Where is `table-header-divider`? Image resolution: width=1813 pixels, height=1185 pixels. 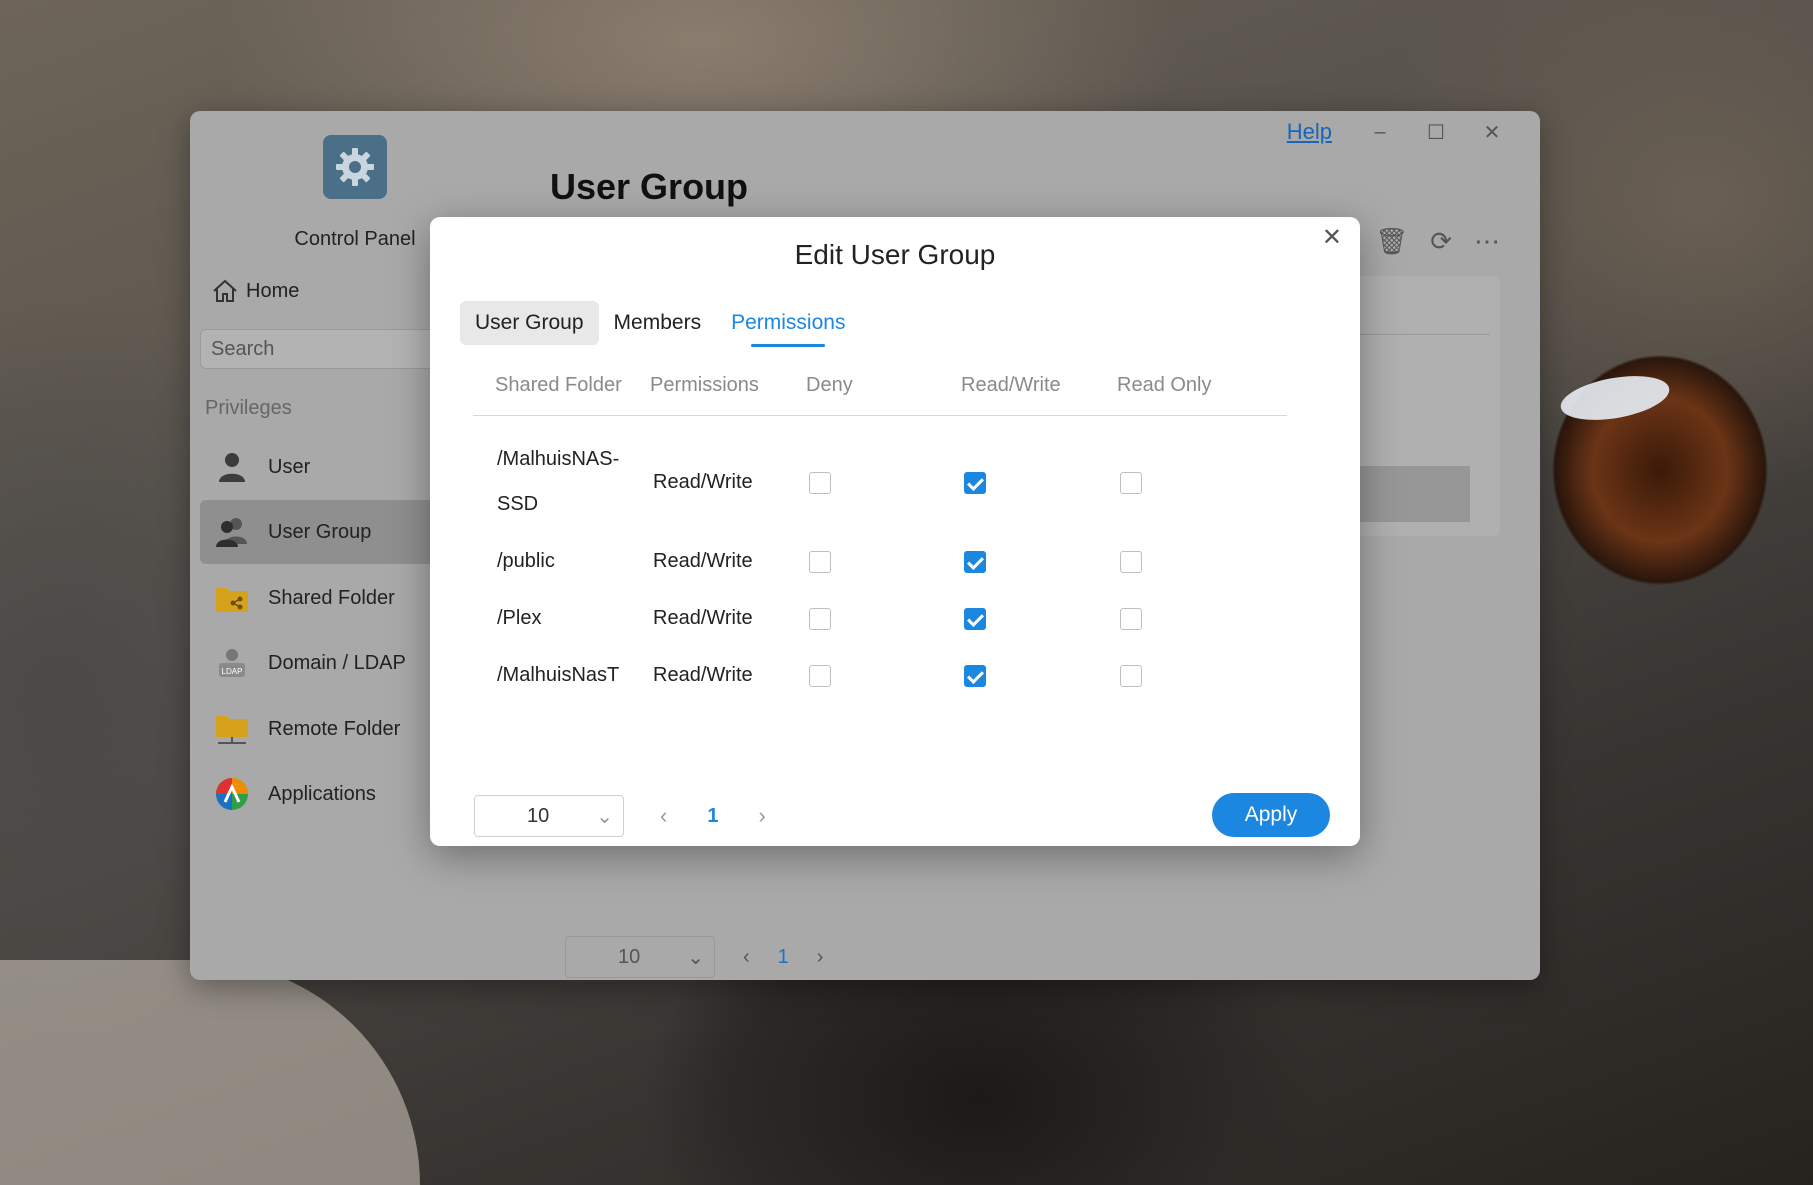
table-header-divider is located at coordinates (880, 415).